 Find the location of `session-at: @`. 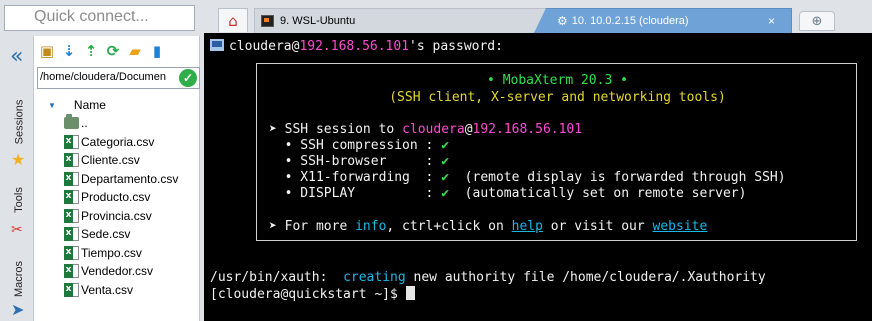

session-at: @ is located at coordinates (468, 129).